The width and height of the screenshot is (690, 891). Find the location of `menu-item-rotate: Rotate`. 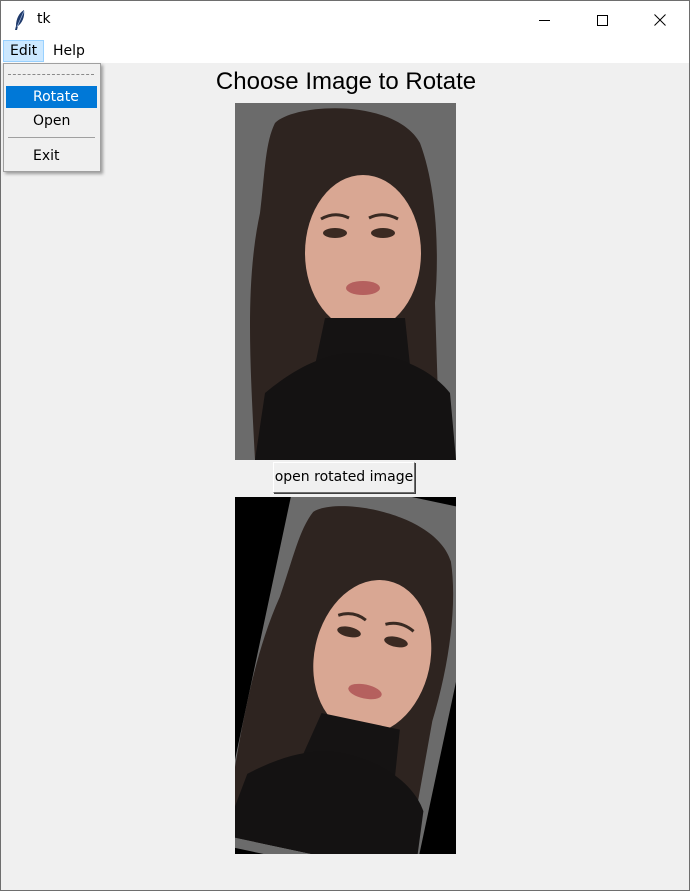

menu-item-rotate: Rotate is located at coordinates (51, 97).